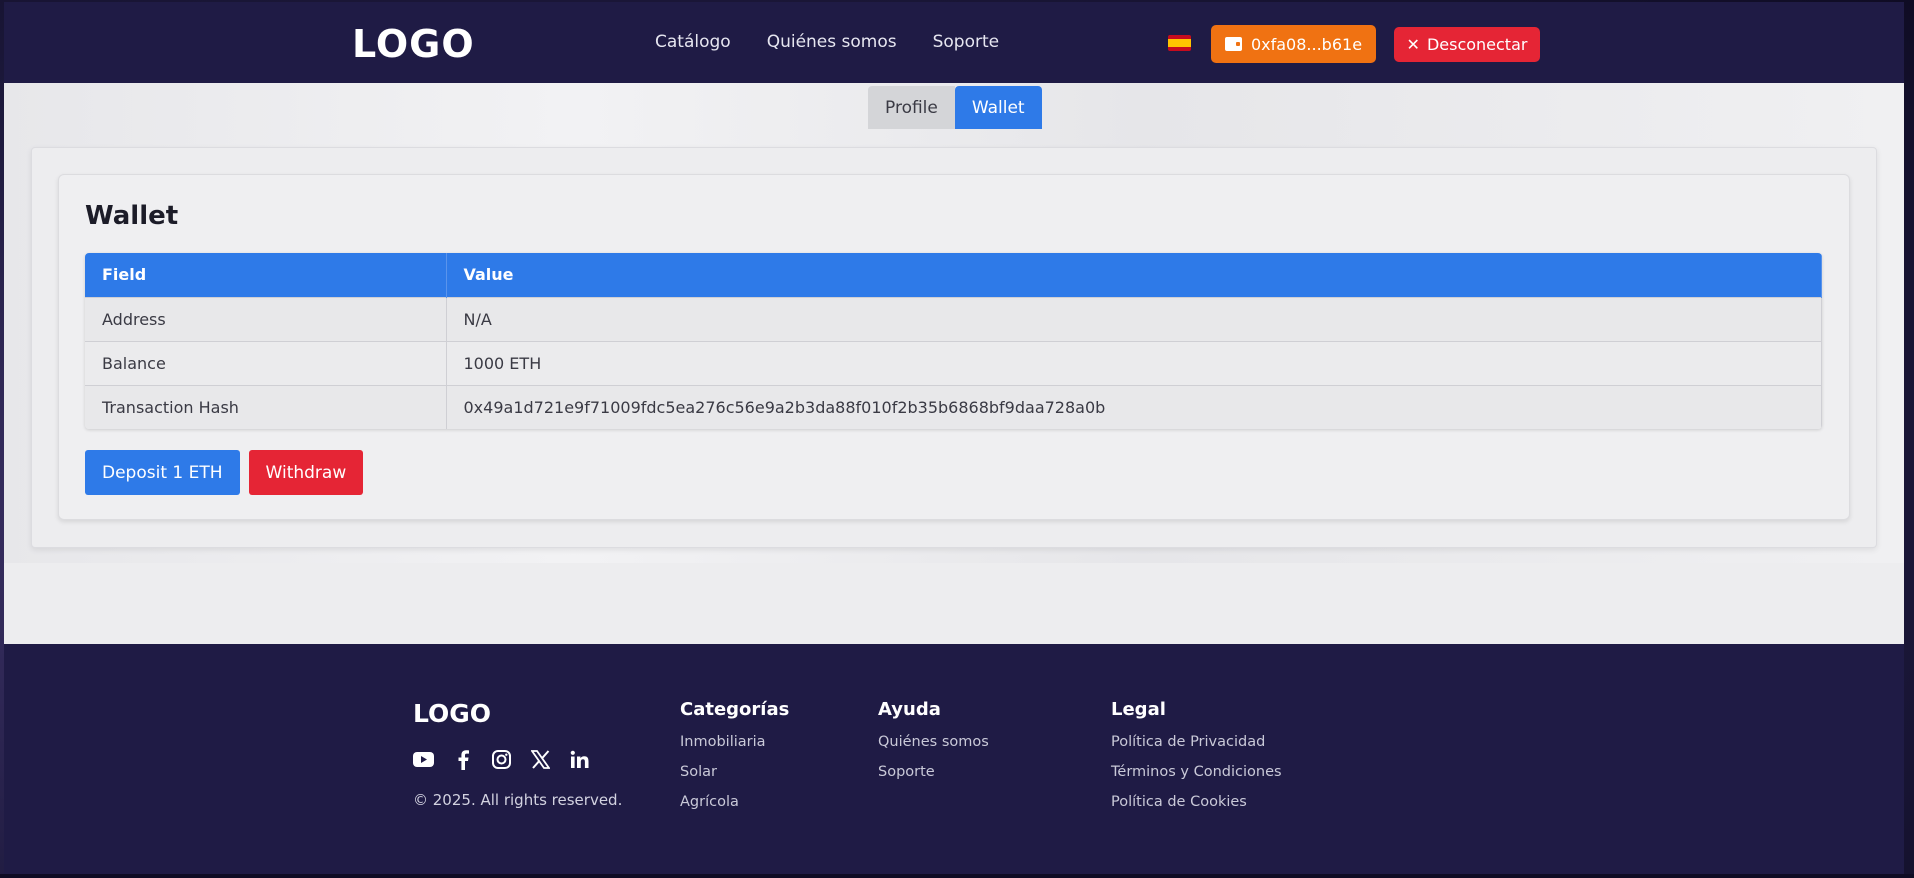 The image size is (1914, 878). Describe the element at coordinates (735, 709) in the screenshot. I see `footer-heading-categories: Categorías` at that location.